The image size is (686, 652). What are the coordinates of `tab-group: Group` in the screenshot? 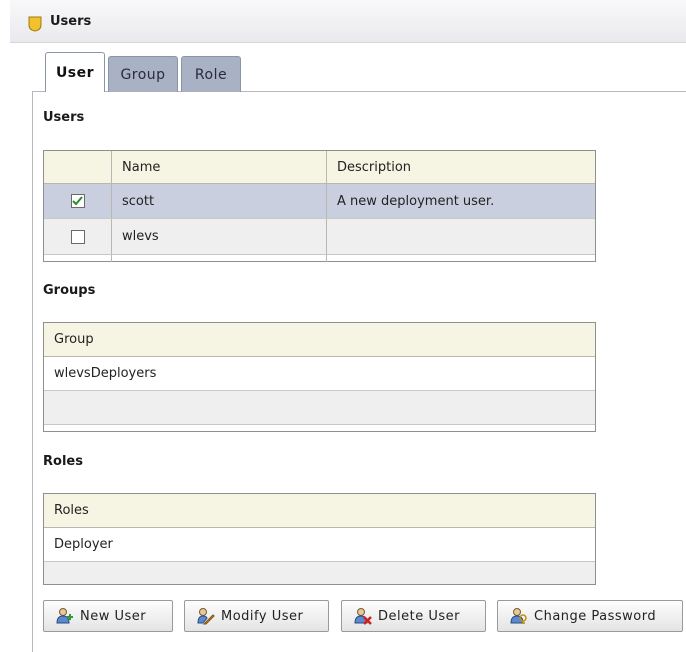 It's located at (143, 74).